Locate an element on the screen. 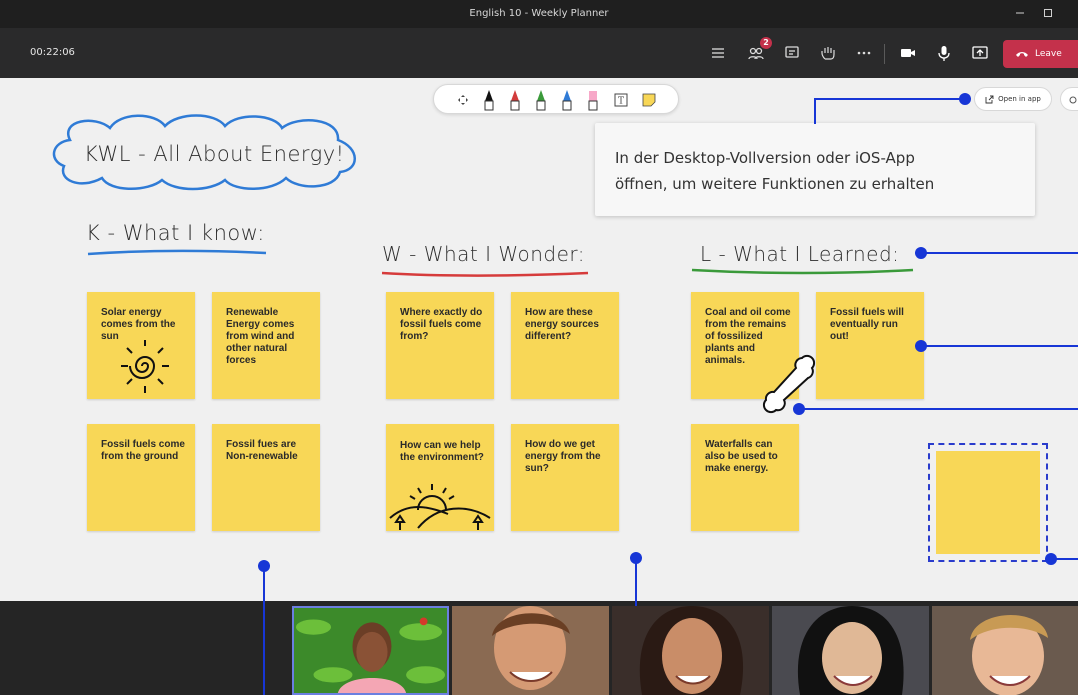  agenda-list-icon is located at coordinates (718, 53).